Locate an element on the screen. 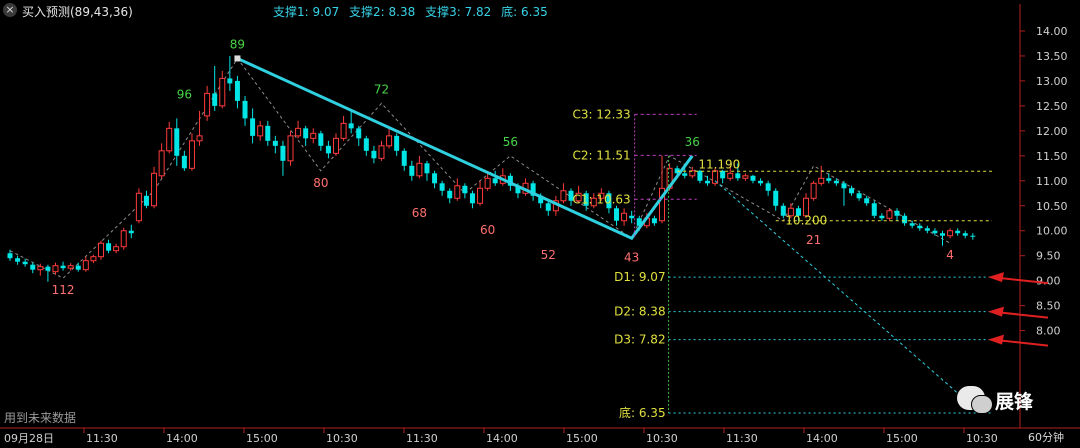 This screenshot has height=448, width=1080. price-tick-label: 14.00 is located at coordinates (1052, 31).